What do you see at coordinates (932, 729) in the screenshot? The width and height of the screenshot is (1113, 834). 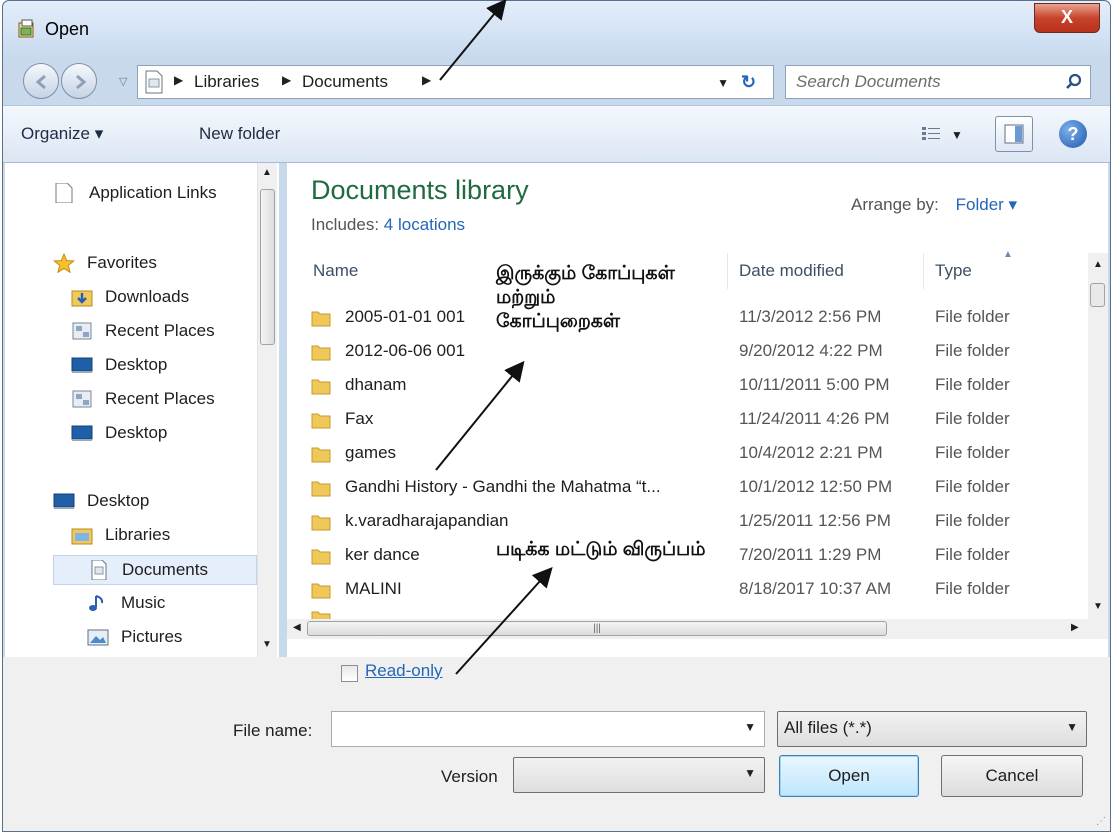 I see `file-type-select: All files (*.*) ▼` at bounding box center [932, 729].